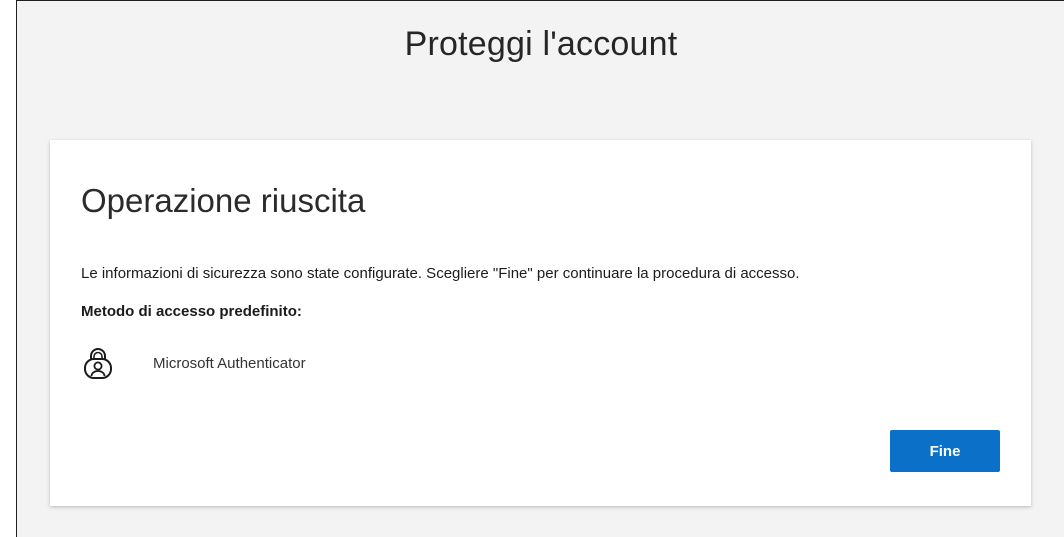  What do you see at coordinates (223, 200) in the screenshot?
I see `success-heading: Operazione riuscita` at bounding box center [223, 200].